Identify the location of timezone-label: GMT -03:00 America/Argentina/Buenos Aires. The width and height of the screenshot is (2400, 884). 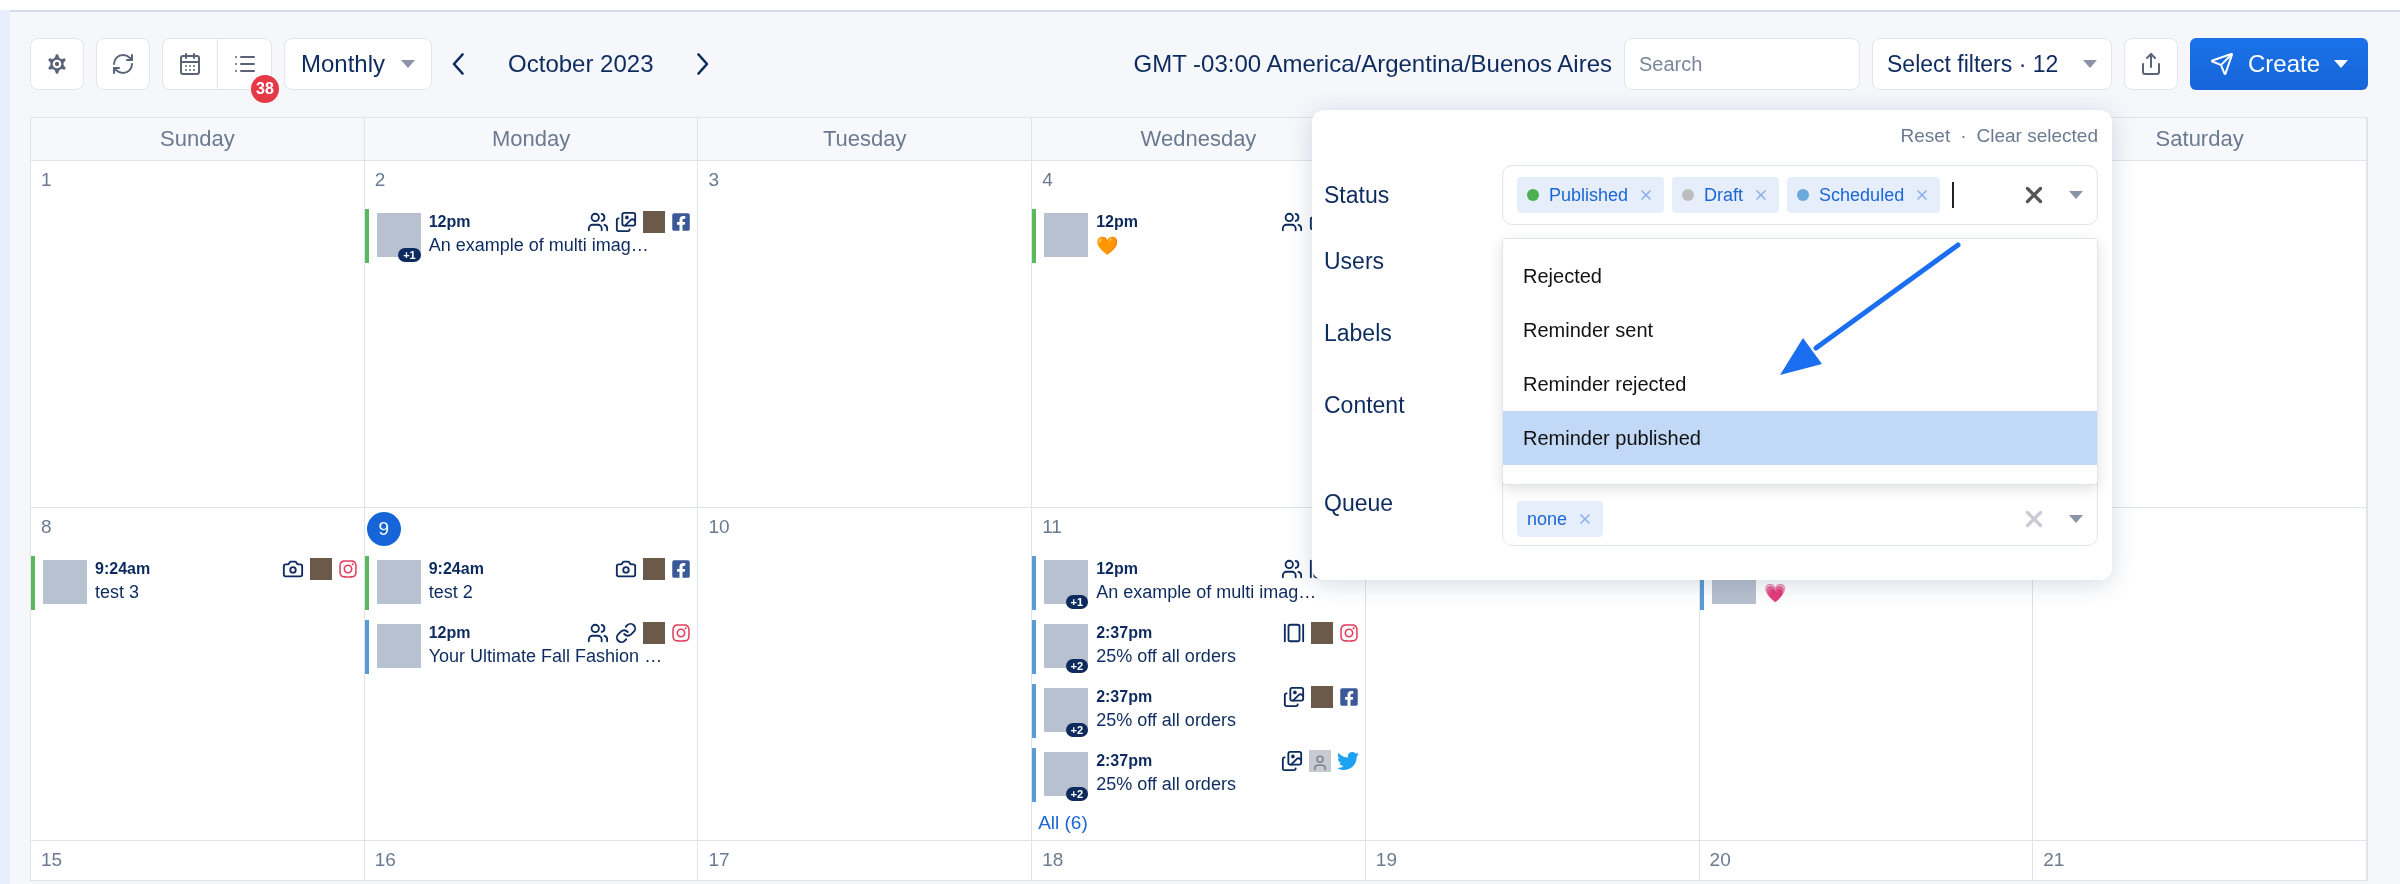
(1372, 64).